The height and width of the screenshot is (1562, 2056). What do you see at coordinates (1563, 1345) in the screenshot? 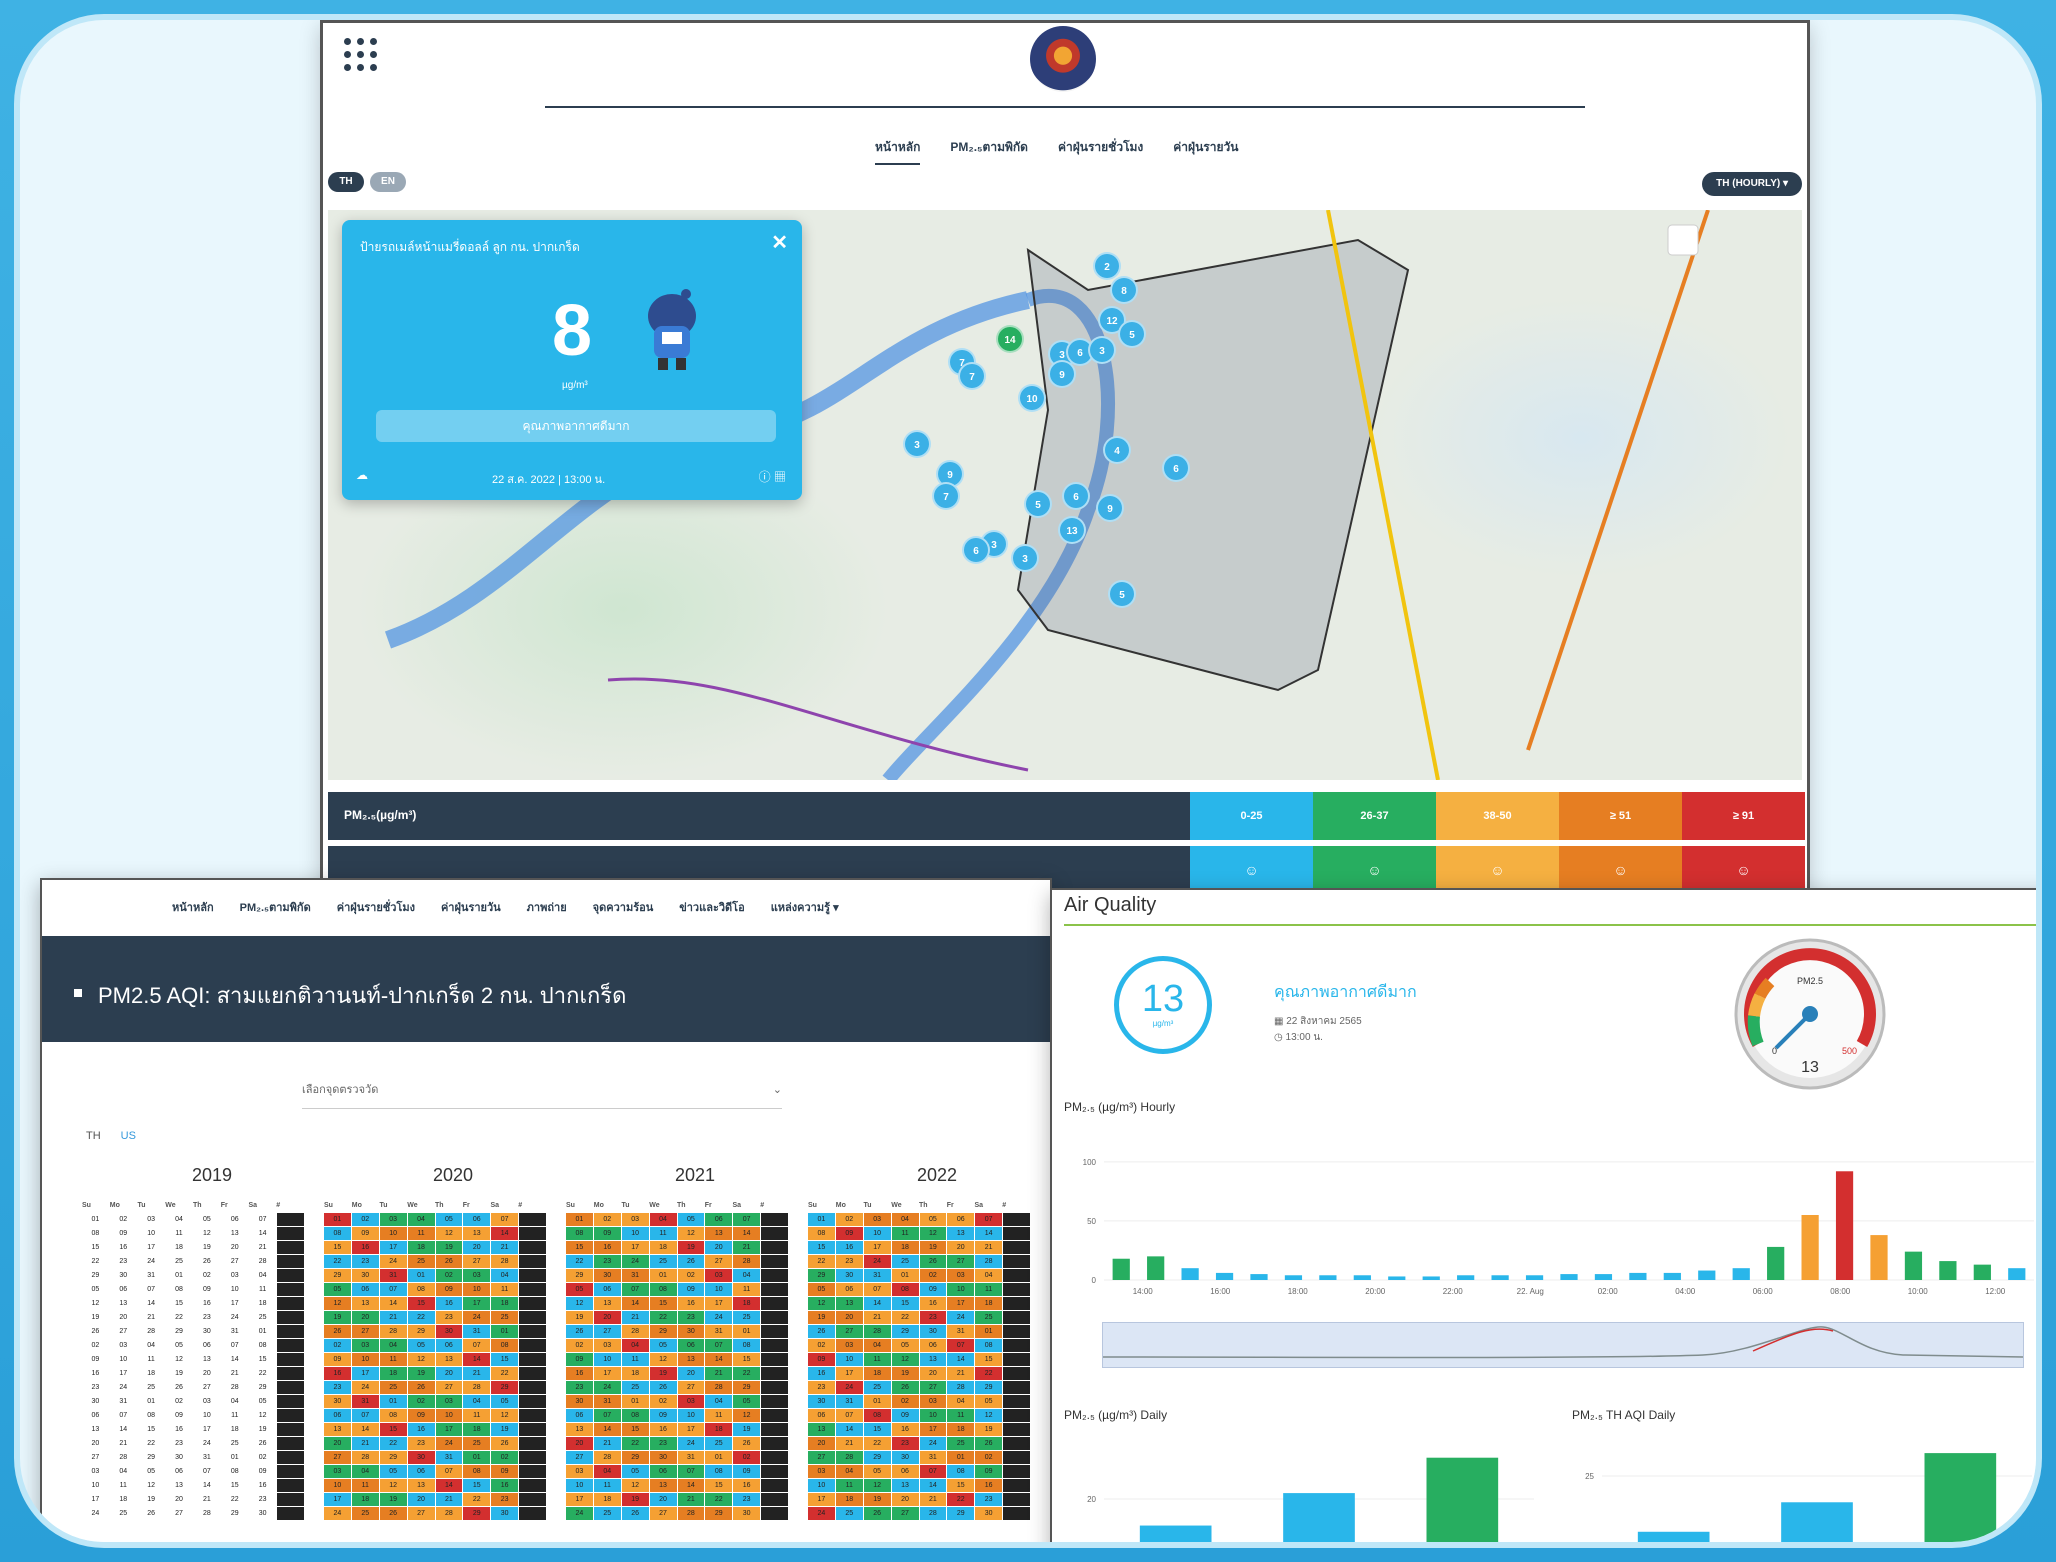
I see `chart-navigator` at bounding box center [1563, 1345].